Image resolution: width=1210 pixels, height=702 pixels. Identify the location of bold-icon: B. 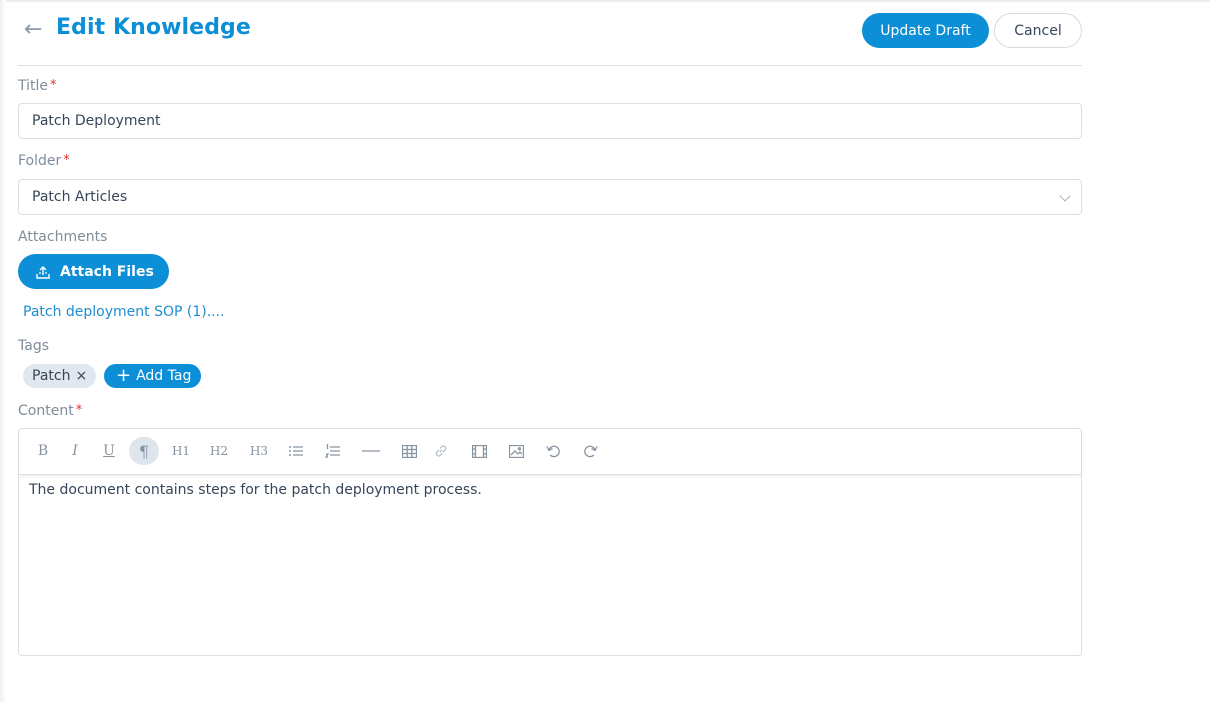
(43, 451).